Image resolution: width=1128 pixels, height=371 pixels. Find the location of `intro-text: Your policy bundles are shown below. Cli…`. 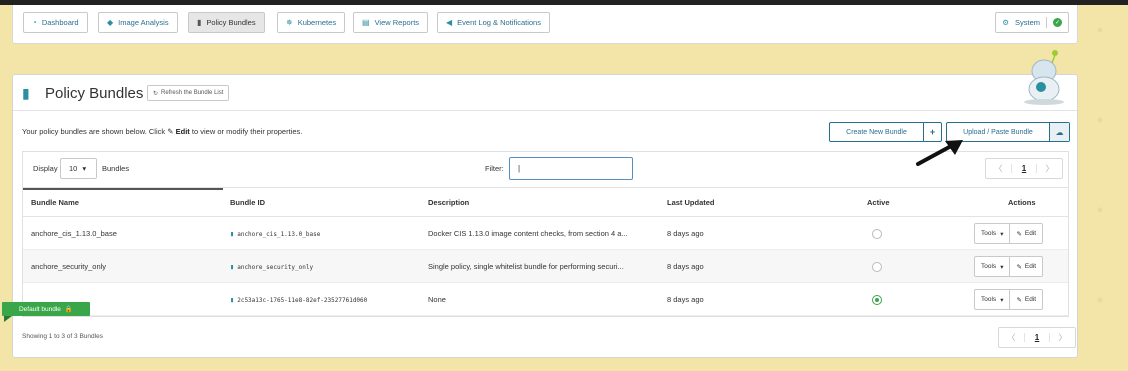

intro-text: Your policy bundles are shown below. Cli… is located at coordinates (162, 131).